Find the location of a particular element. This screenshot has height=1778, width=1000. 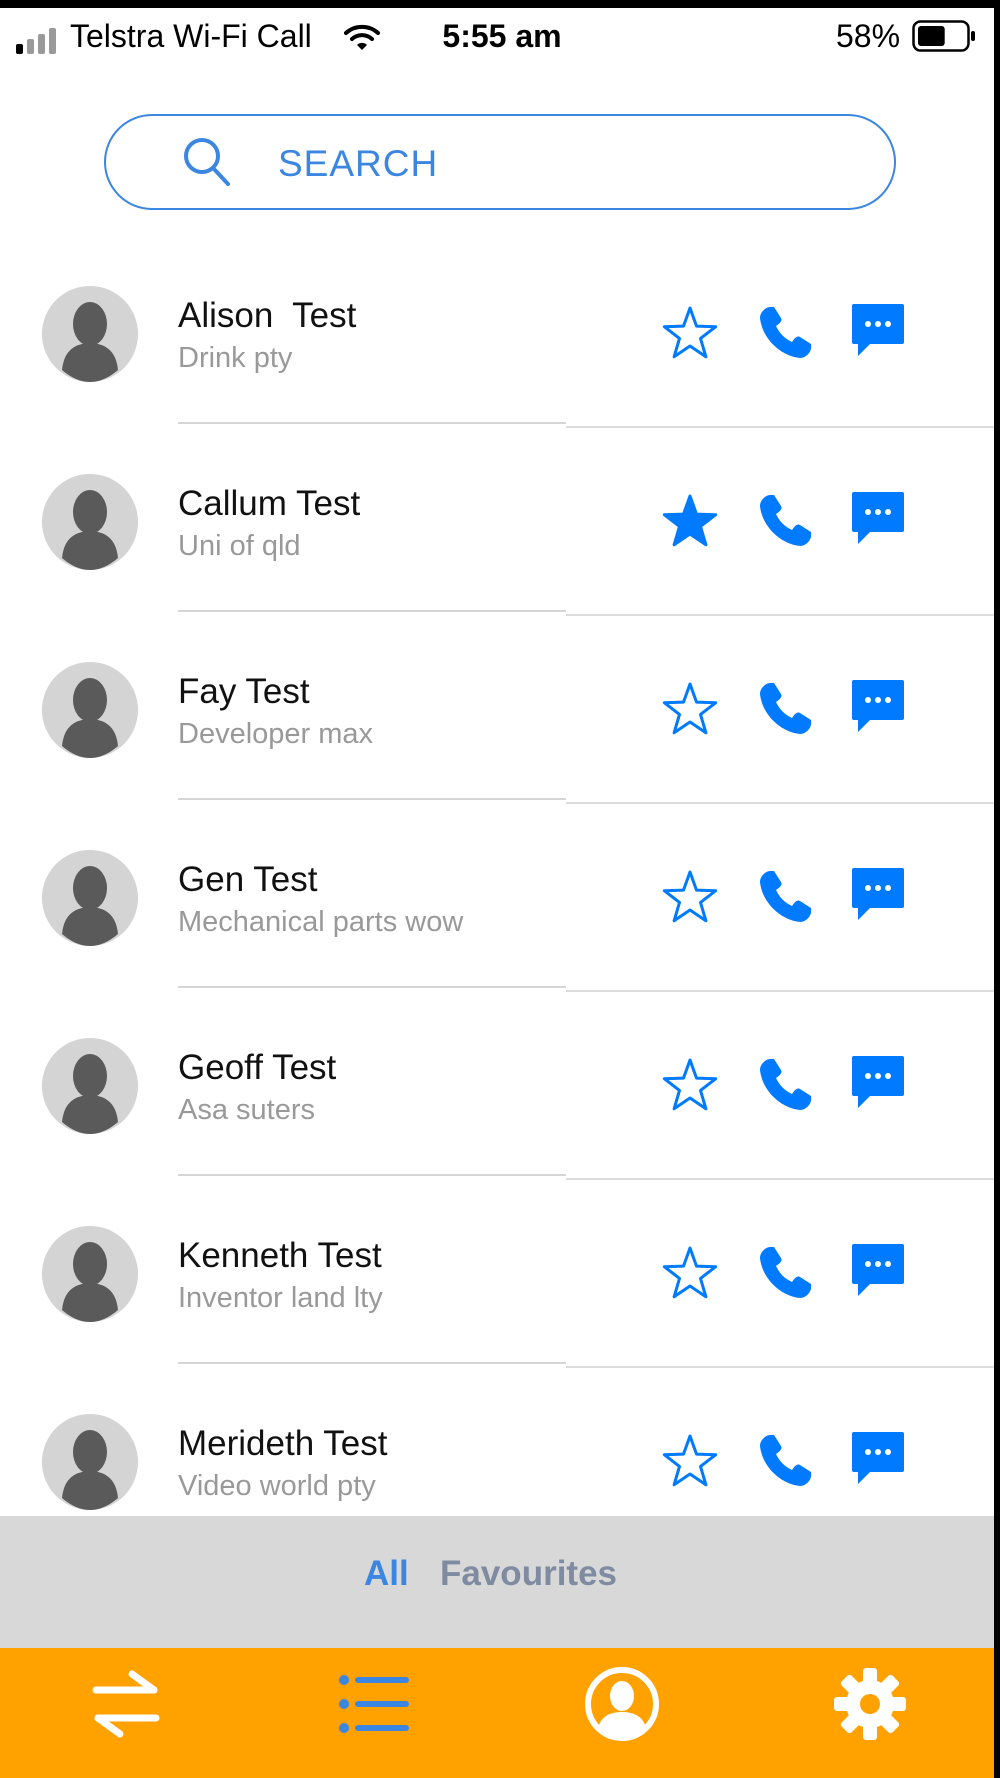

contact-row: Kenneth Test Inventor land lty is located at coordinates (497, 1273).